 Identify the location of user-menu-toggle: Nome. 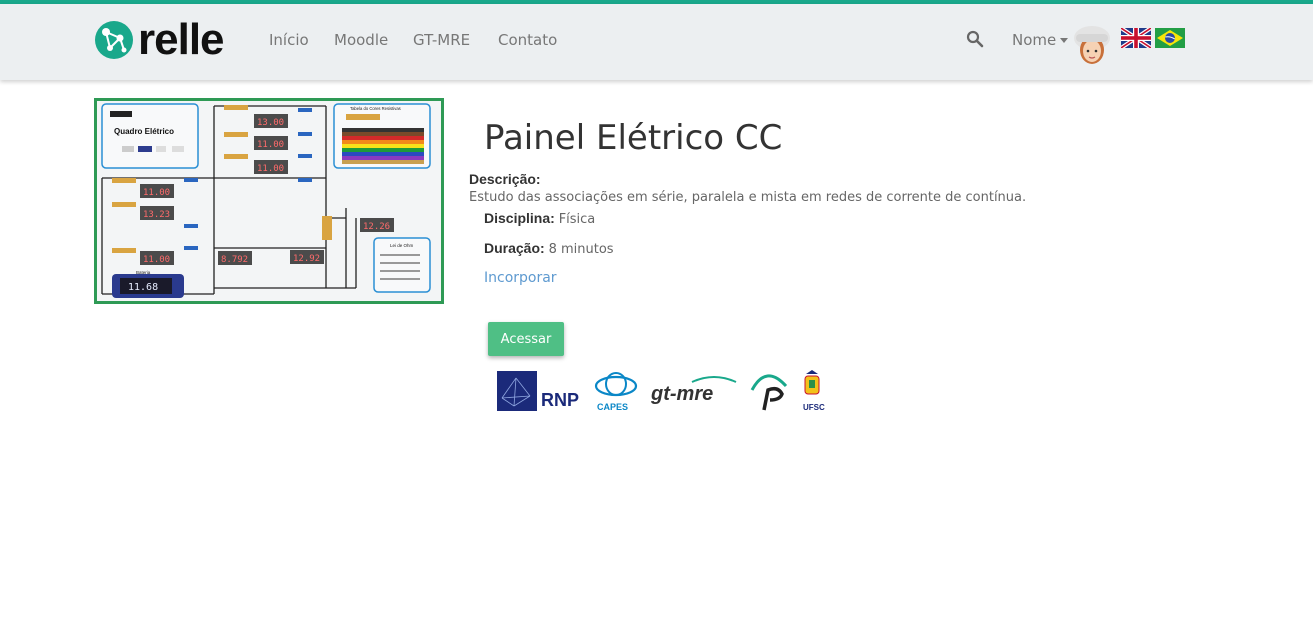
(1040, 40).